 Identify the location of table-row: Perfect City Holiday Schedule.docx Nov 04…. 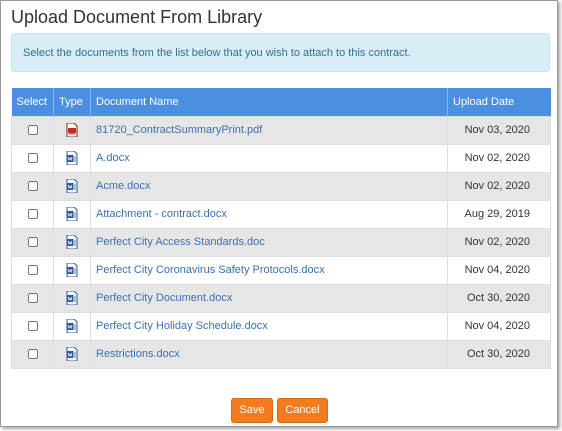
(281, 326).